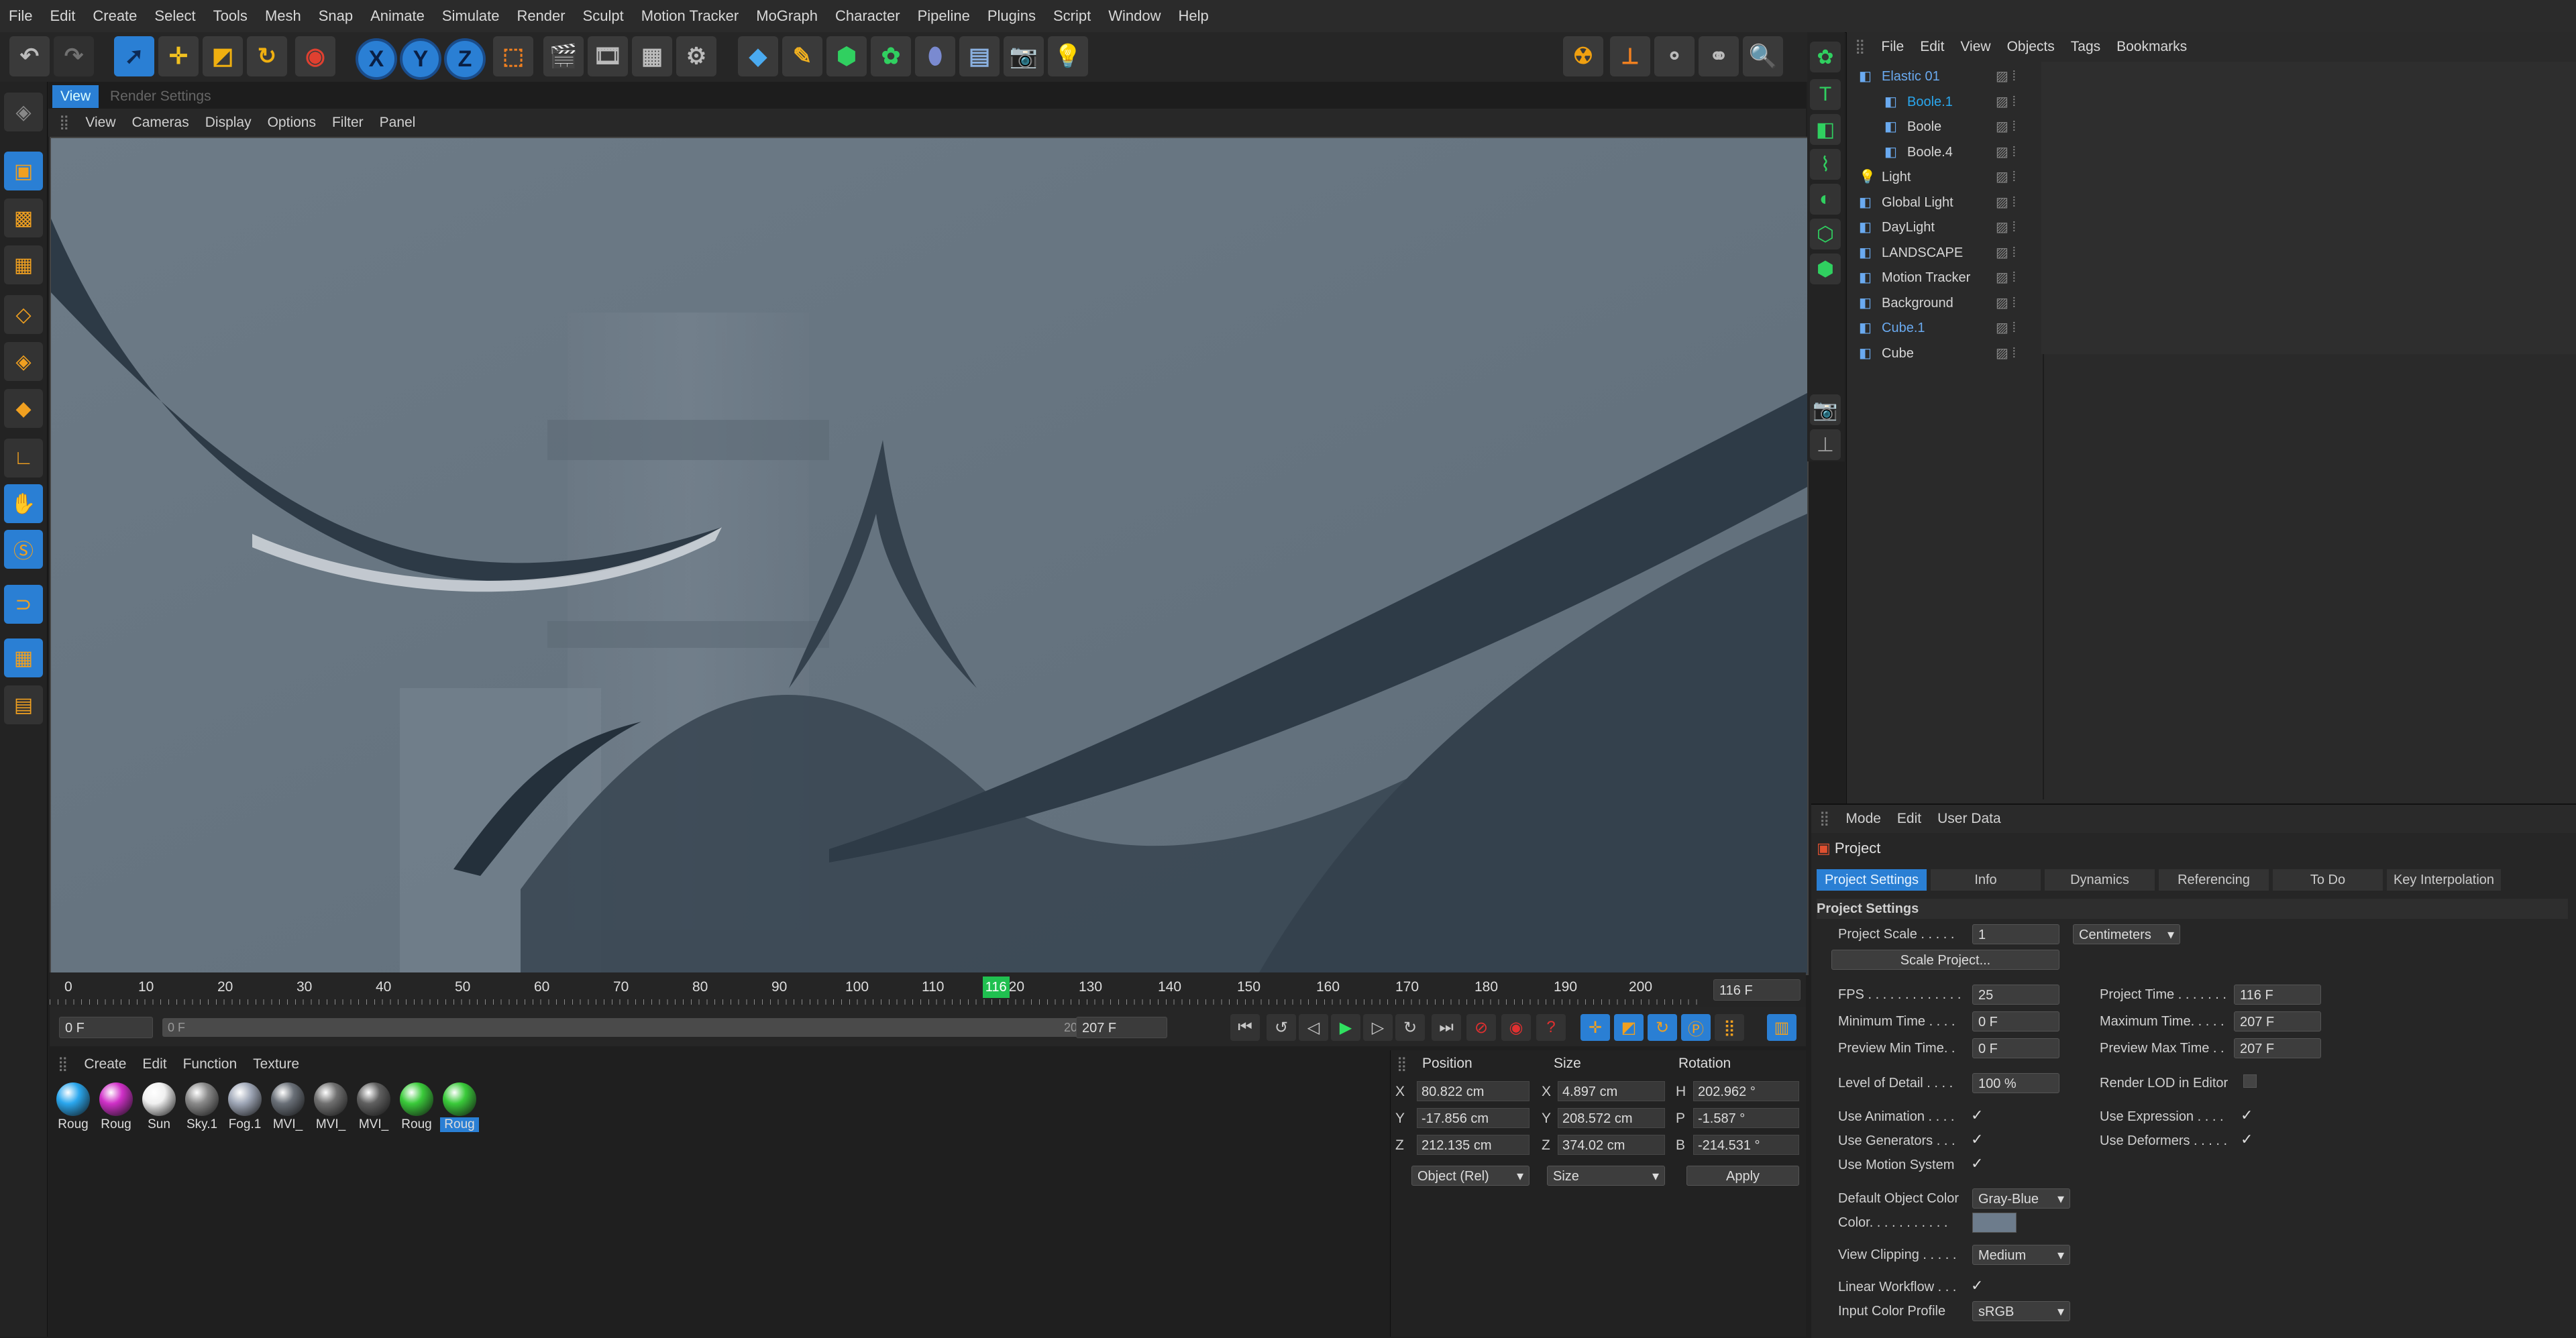 The height and width of the screenshot is (1338, 2576). What do you see at coordinates (1746, 1145) in the screenshot?
I see `rotation-b-field: -214.531 °` at bounding box center [1746, 1145].